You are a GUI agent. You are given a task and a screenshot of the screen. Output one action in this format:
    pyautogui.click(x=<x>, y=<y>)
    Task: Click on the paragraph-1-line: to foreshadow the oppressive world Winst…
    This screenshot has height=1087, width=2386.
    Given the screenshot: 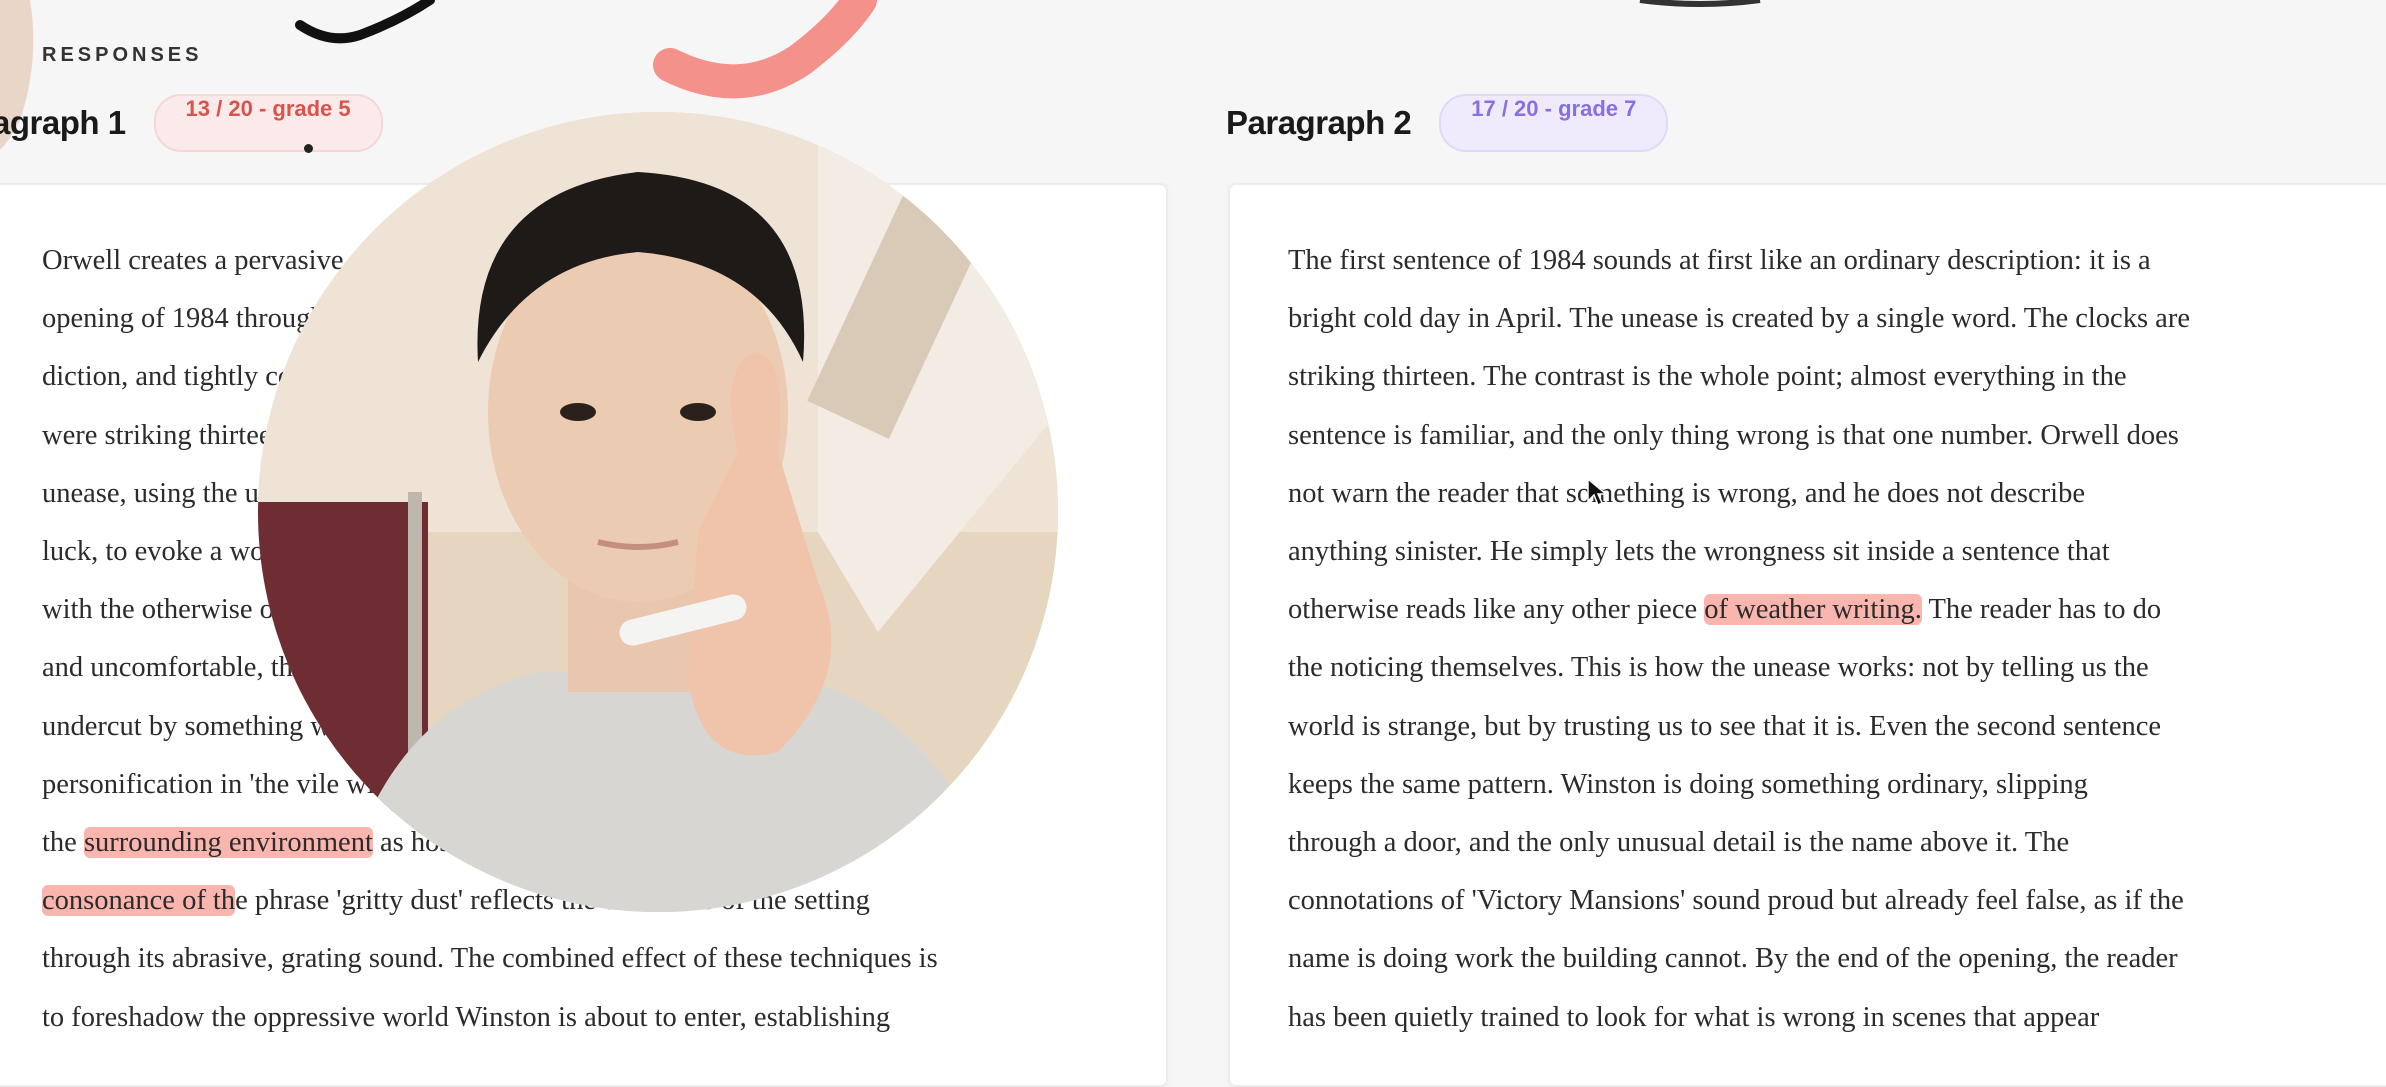 What is the action you would take?
    pyautogui.click(x=466, y=1017)
    